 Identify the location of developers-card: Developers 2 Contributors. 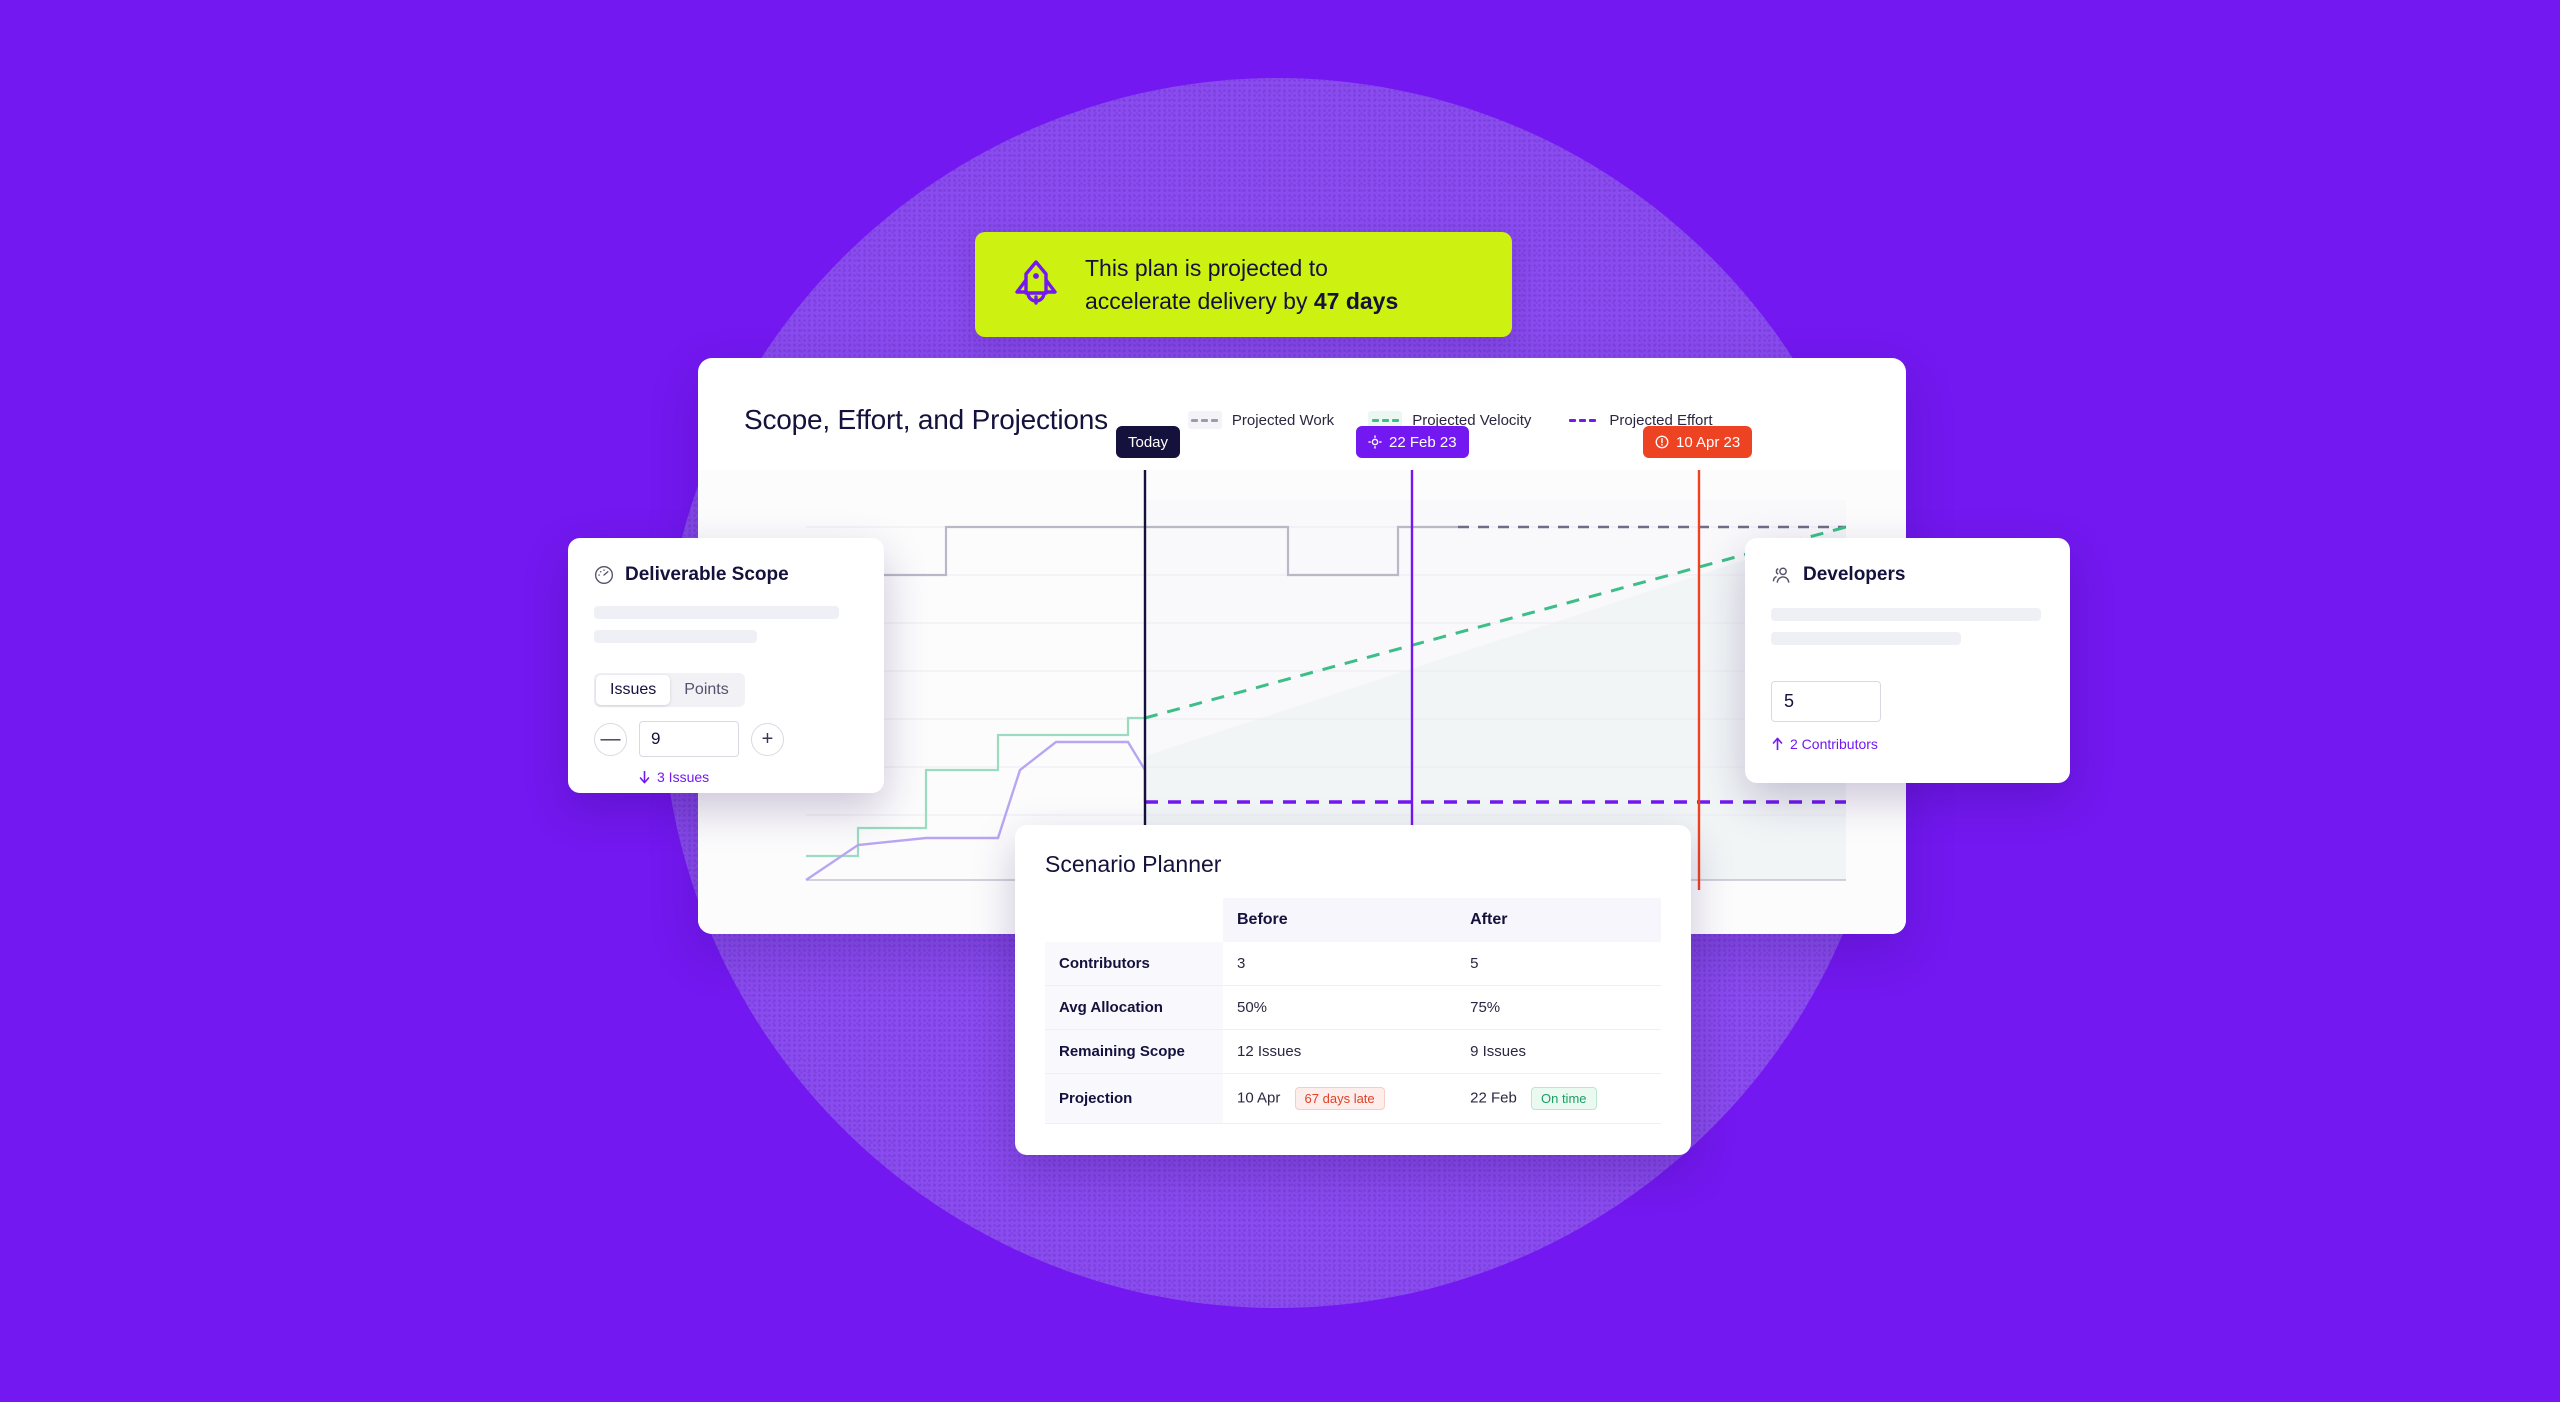
(1907, 660).